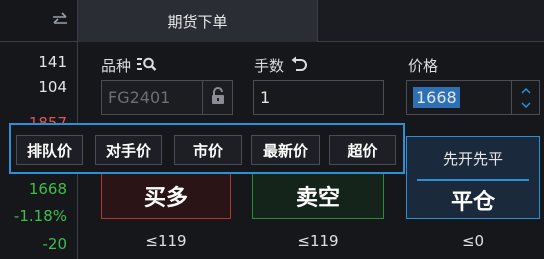 This screenshot has width=544, height=259. What do you see at coordinates (40, 216) in the screenshot?
I see `quote-value: -1.18%` at bounding box center [40, 216].